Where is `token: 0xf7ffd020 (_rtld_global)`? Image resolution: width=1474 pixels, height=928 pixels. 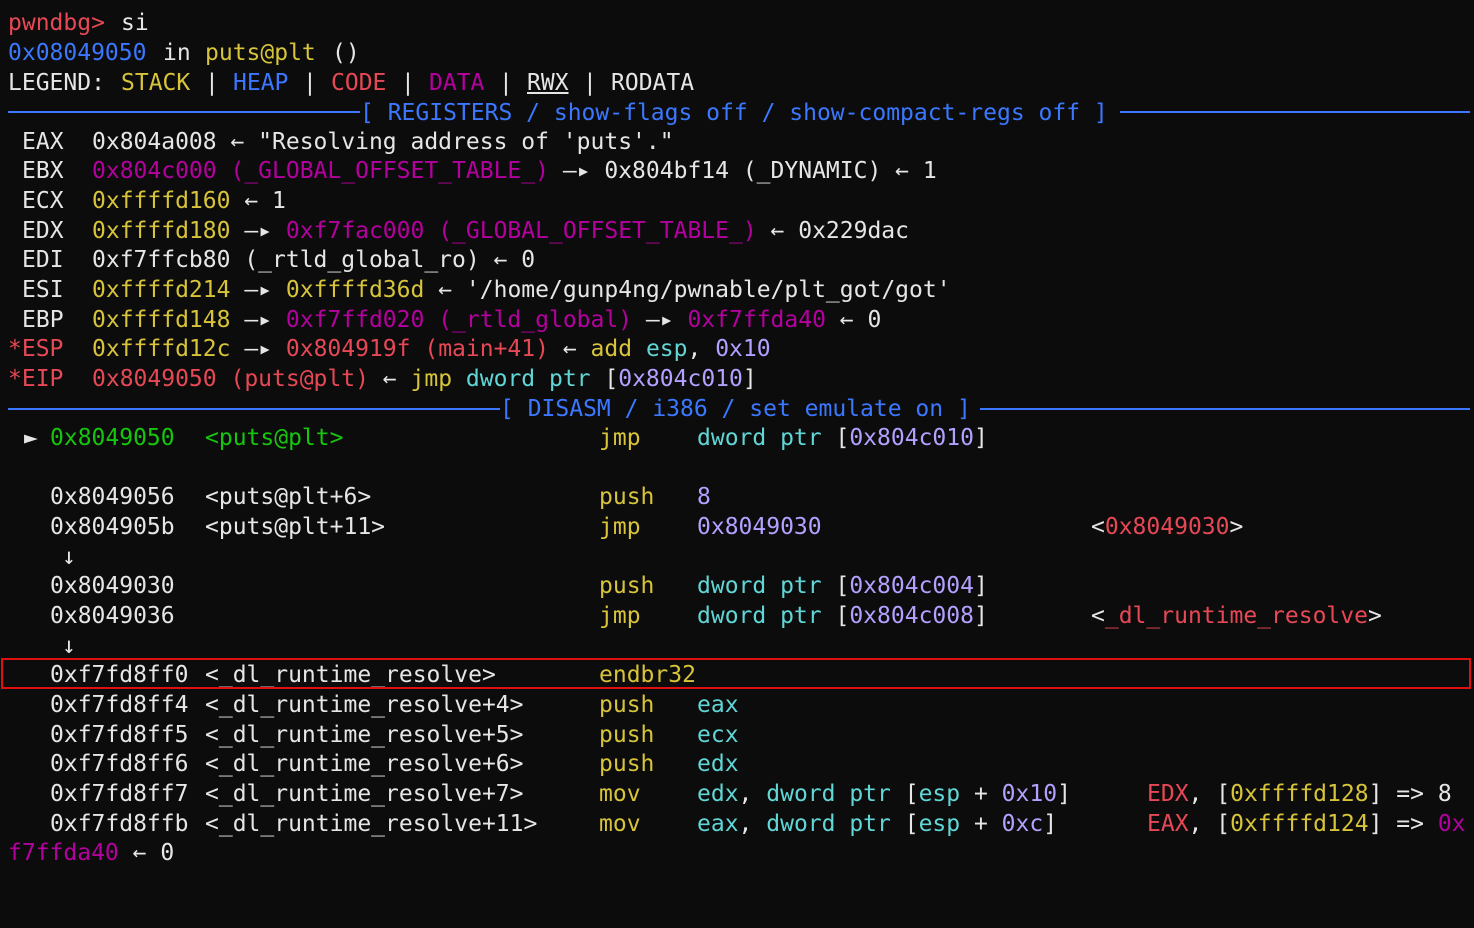
token: 0xf7ffd020 (_rtld_global) is located at coordinates (459, 320).